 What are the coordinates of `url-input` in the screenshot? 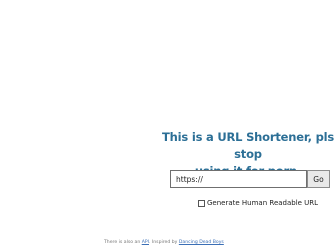 It's located at (238, 179).